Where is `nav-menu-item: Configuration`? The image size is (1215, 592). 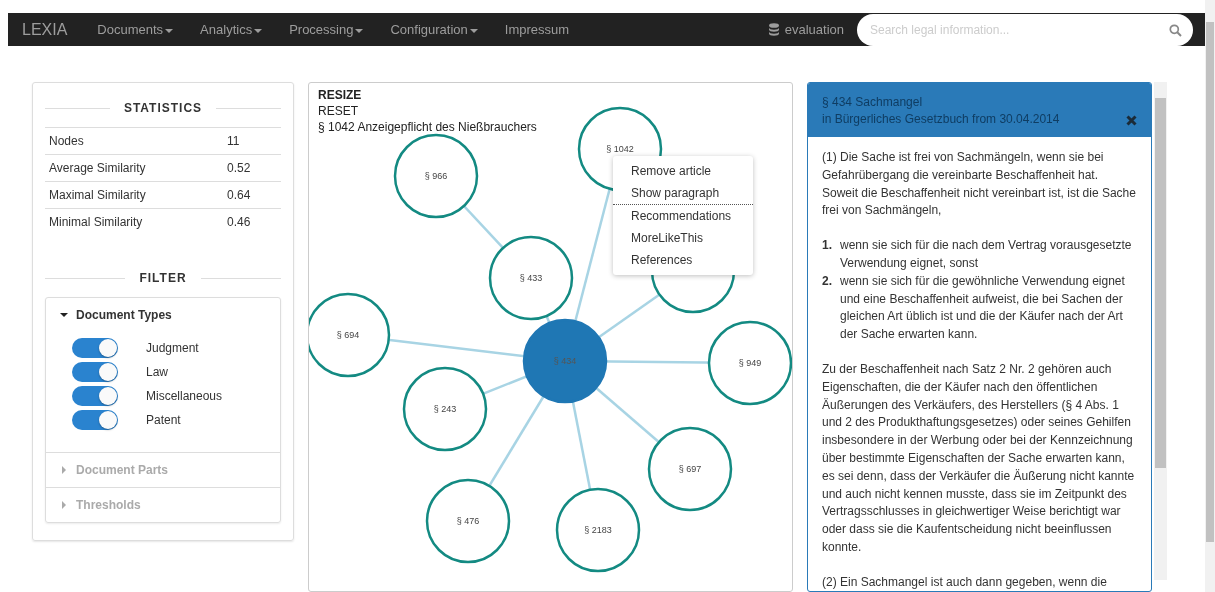 nav-menu-item: Configuration is located at coordinates (434, 29).